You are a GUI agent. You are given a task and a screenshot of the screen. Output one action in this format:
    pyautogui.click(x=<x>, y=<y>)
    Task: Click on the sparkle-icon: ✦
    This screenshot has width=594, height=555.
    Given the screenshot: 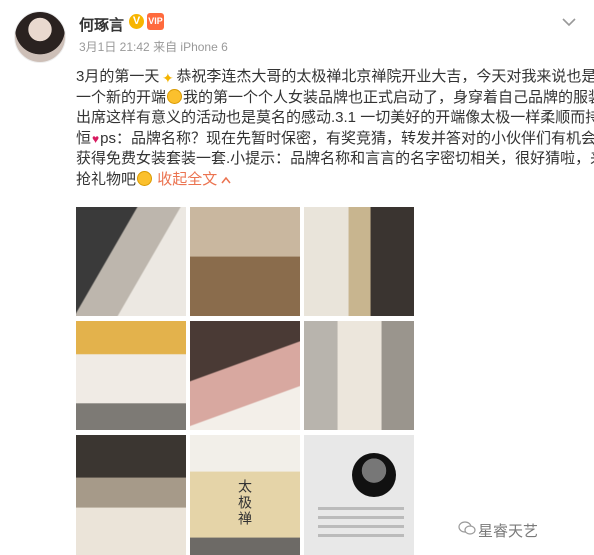 What is the action you would take?
    pyautogui.click(x=167, y=78)
    